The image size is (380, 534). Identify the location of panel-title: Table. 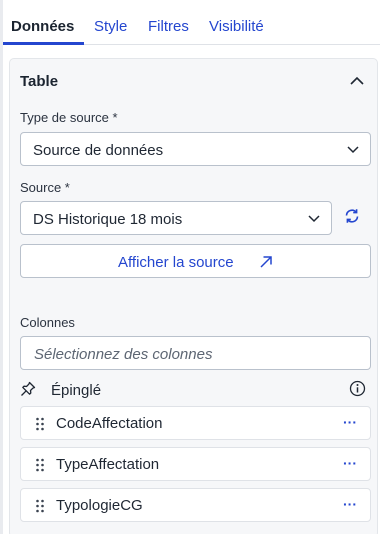
(39, 81).